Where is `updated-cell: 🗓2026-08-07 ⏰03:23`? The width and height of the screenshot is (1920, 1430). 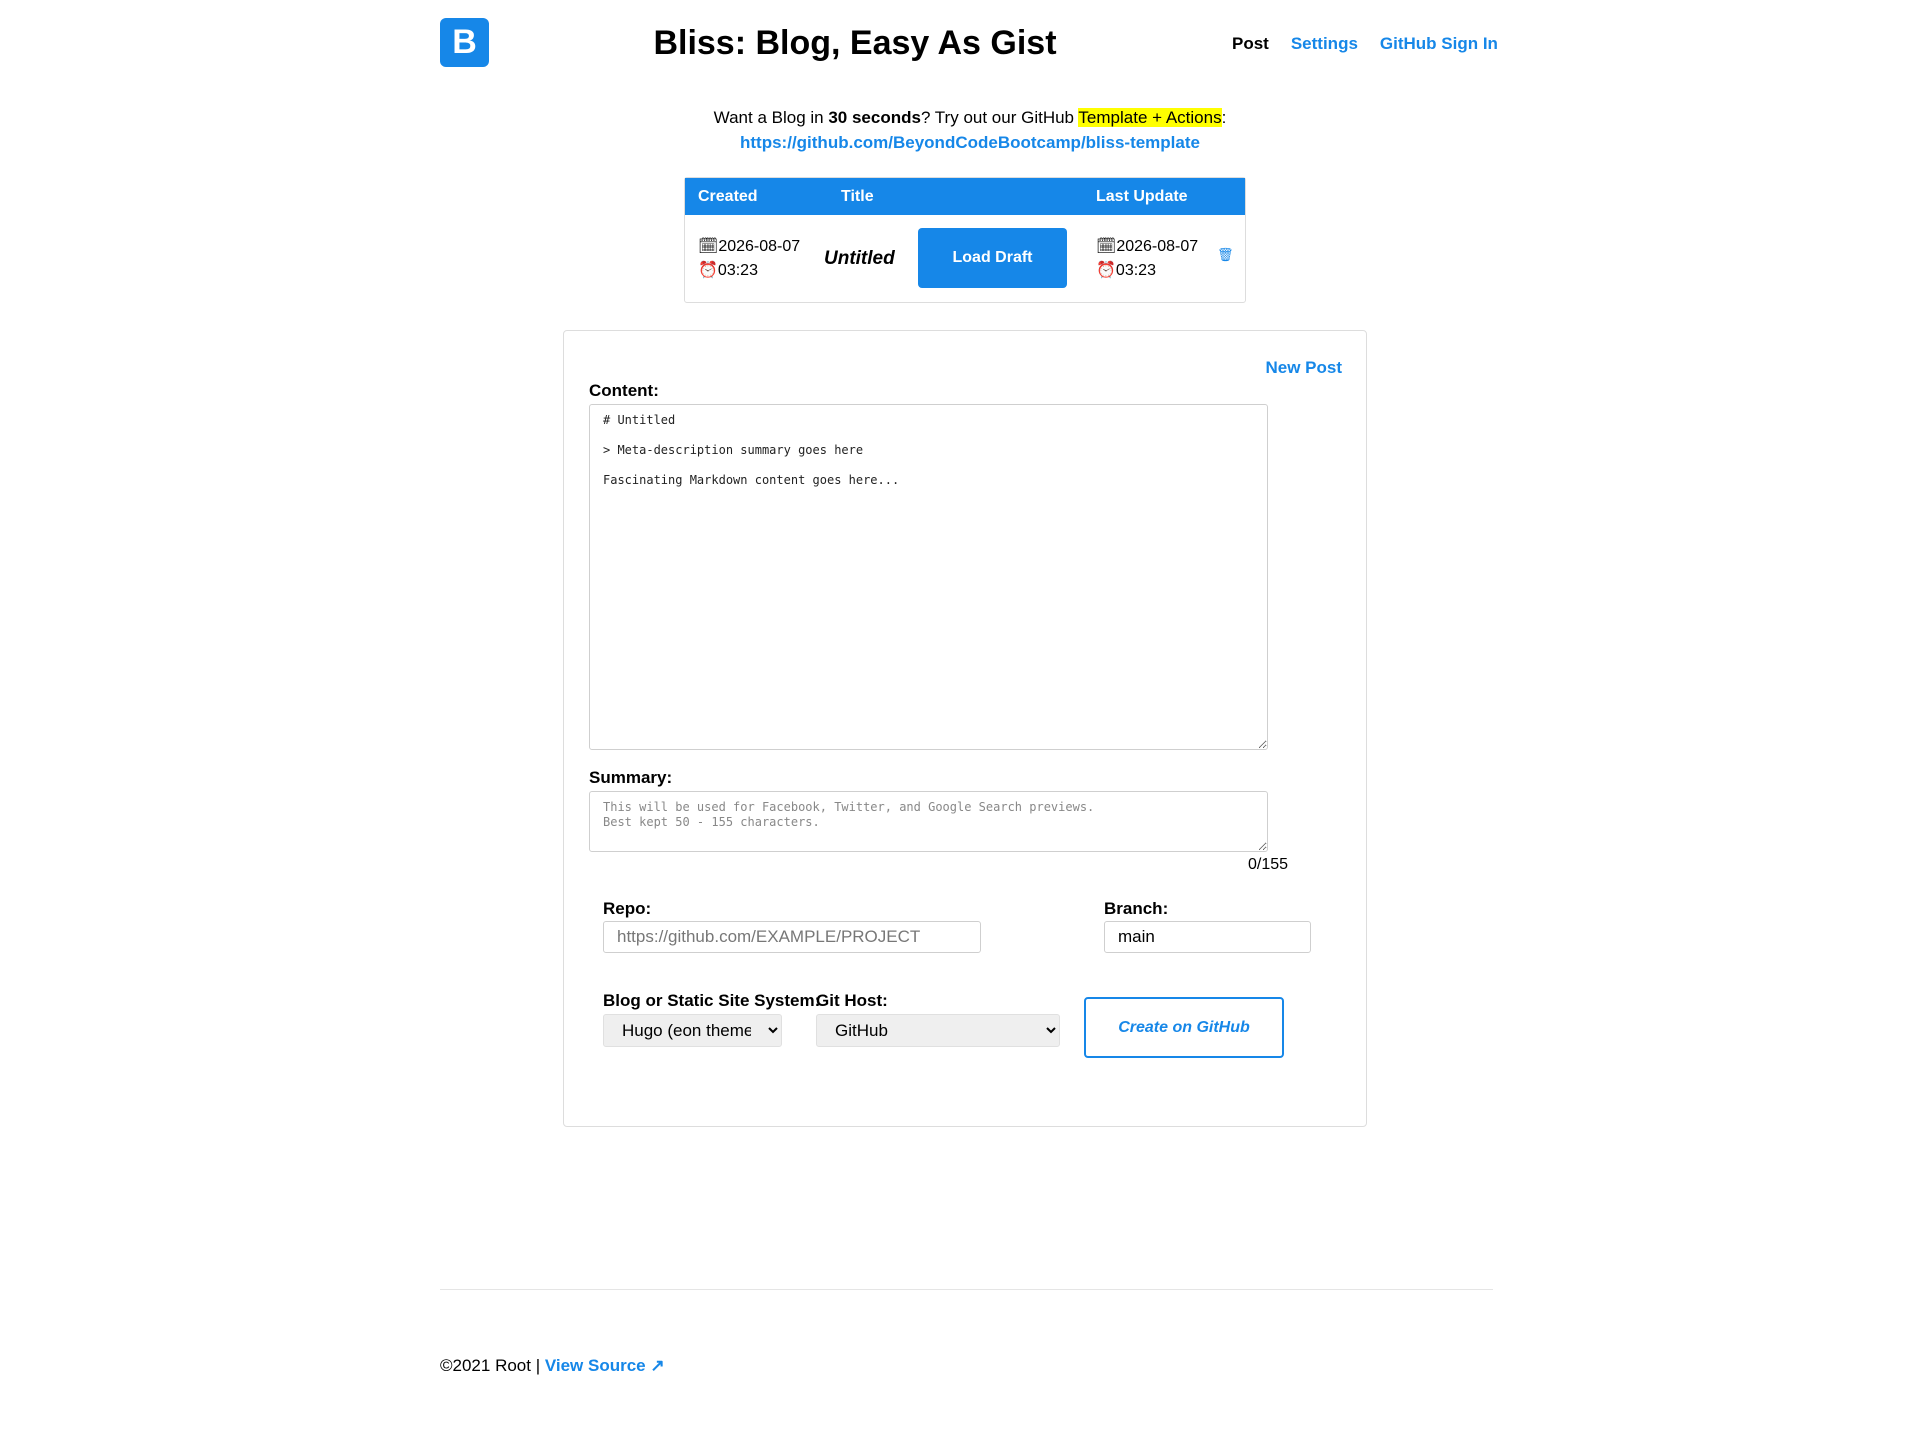 updated-cell: 🗓2026-08-07 ⏰03:23 is located at coordinates (1147, 259).